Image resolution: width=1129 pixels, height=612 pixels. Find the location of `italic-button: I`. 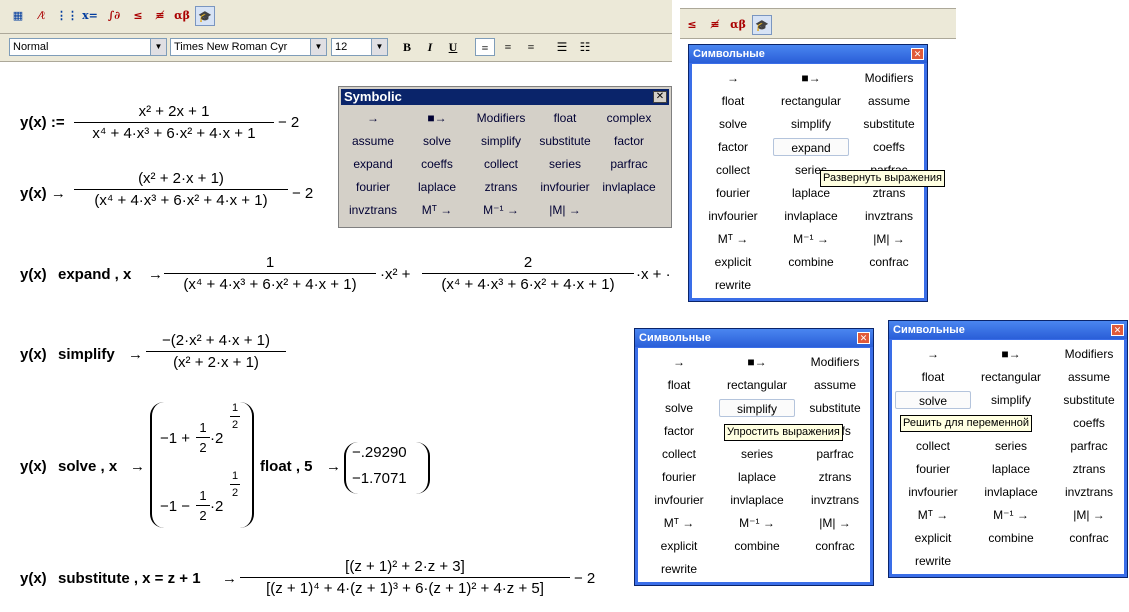

italic-button: I is located at coordinates (430, 47).